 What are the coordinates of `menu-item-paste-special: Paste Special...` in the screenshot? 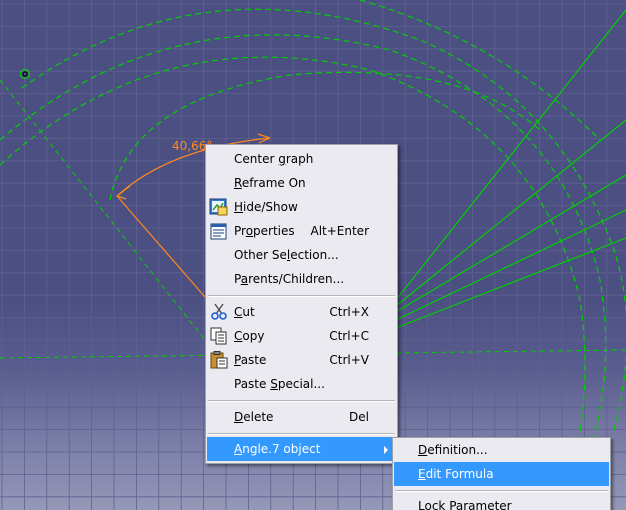 It's located at (301, 384).